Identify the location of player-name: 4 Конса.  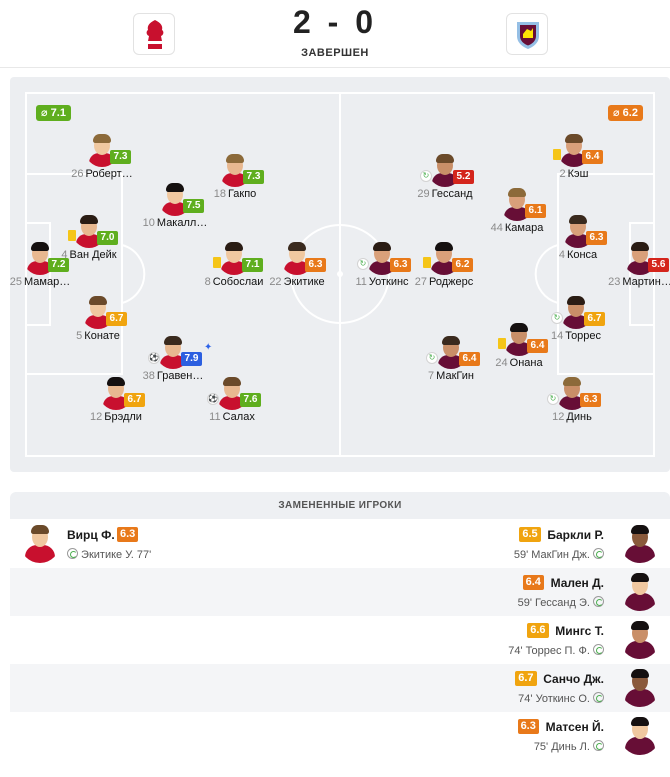
(578, 255).